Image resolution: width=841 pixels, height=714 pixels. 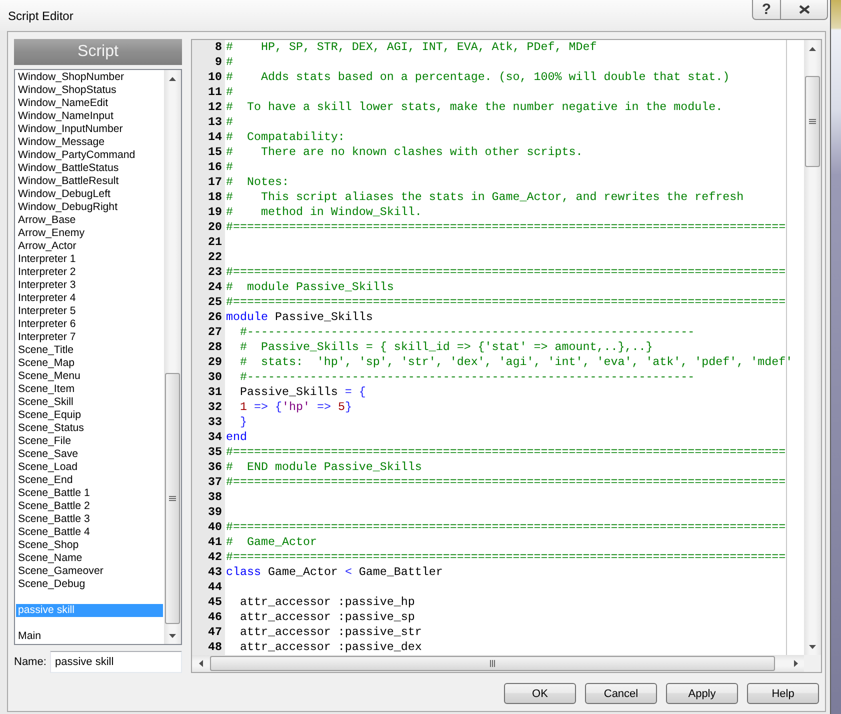 What do you see at coordinates (783, 693) in the screenshot?
I see `help-button: Help` at bounding box center [783, 693].